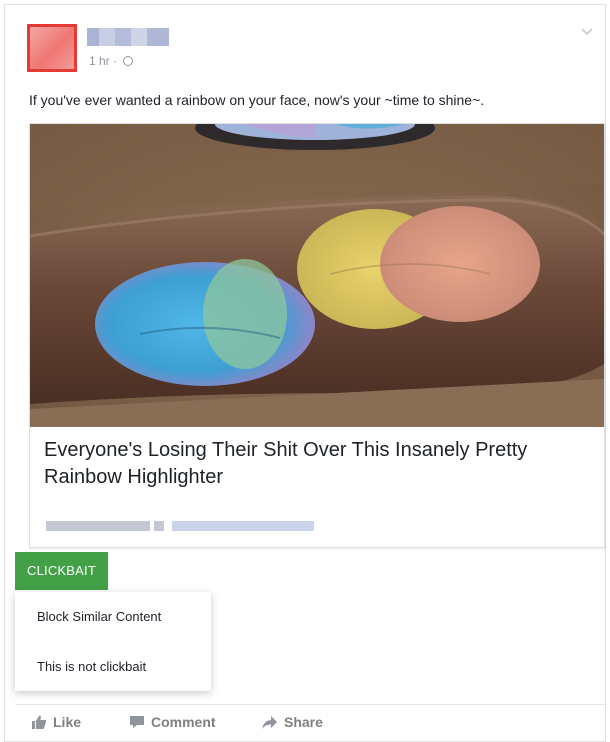 The width and height of the screenshot is (610, 742). I want to click on comment-button: Comment, so click(172, 722).